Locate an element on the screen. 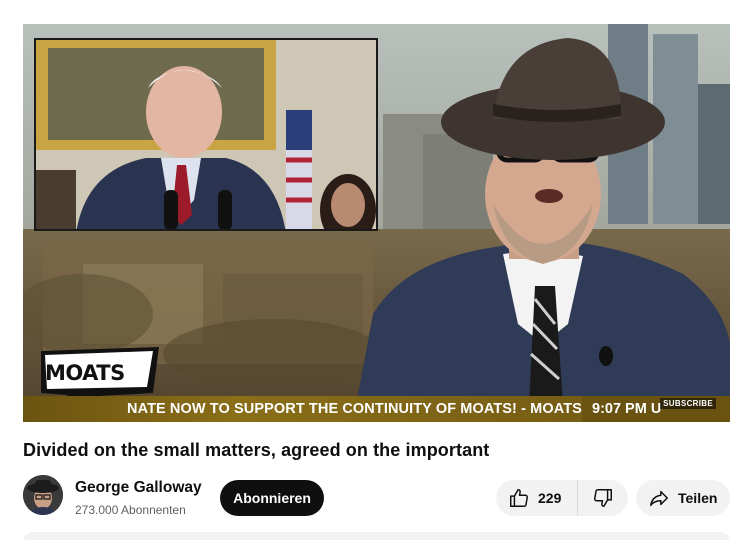  share-button: Teilen is located at coordinates (683, 498).